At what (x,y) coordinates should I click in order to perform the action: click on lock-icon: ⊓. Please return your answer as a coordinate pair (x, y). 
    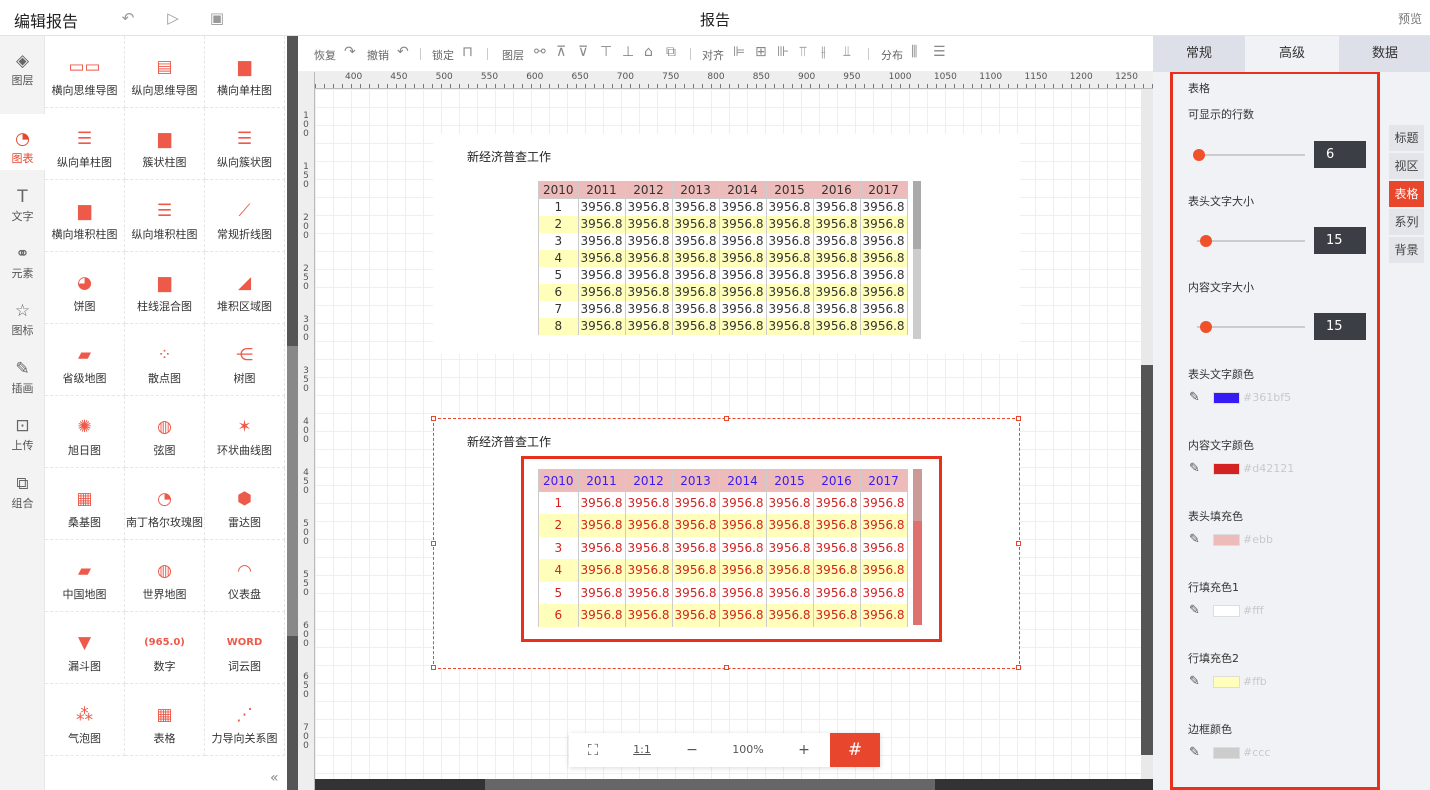
    Looking at the image, I should click on (467, 52).